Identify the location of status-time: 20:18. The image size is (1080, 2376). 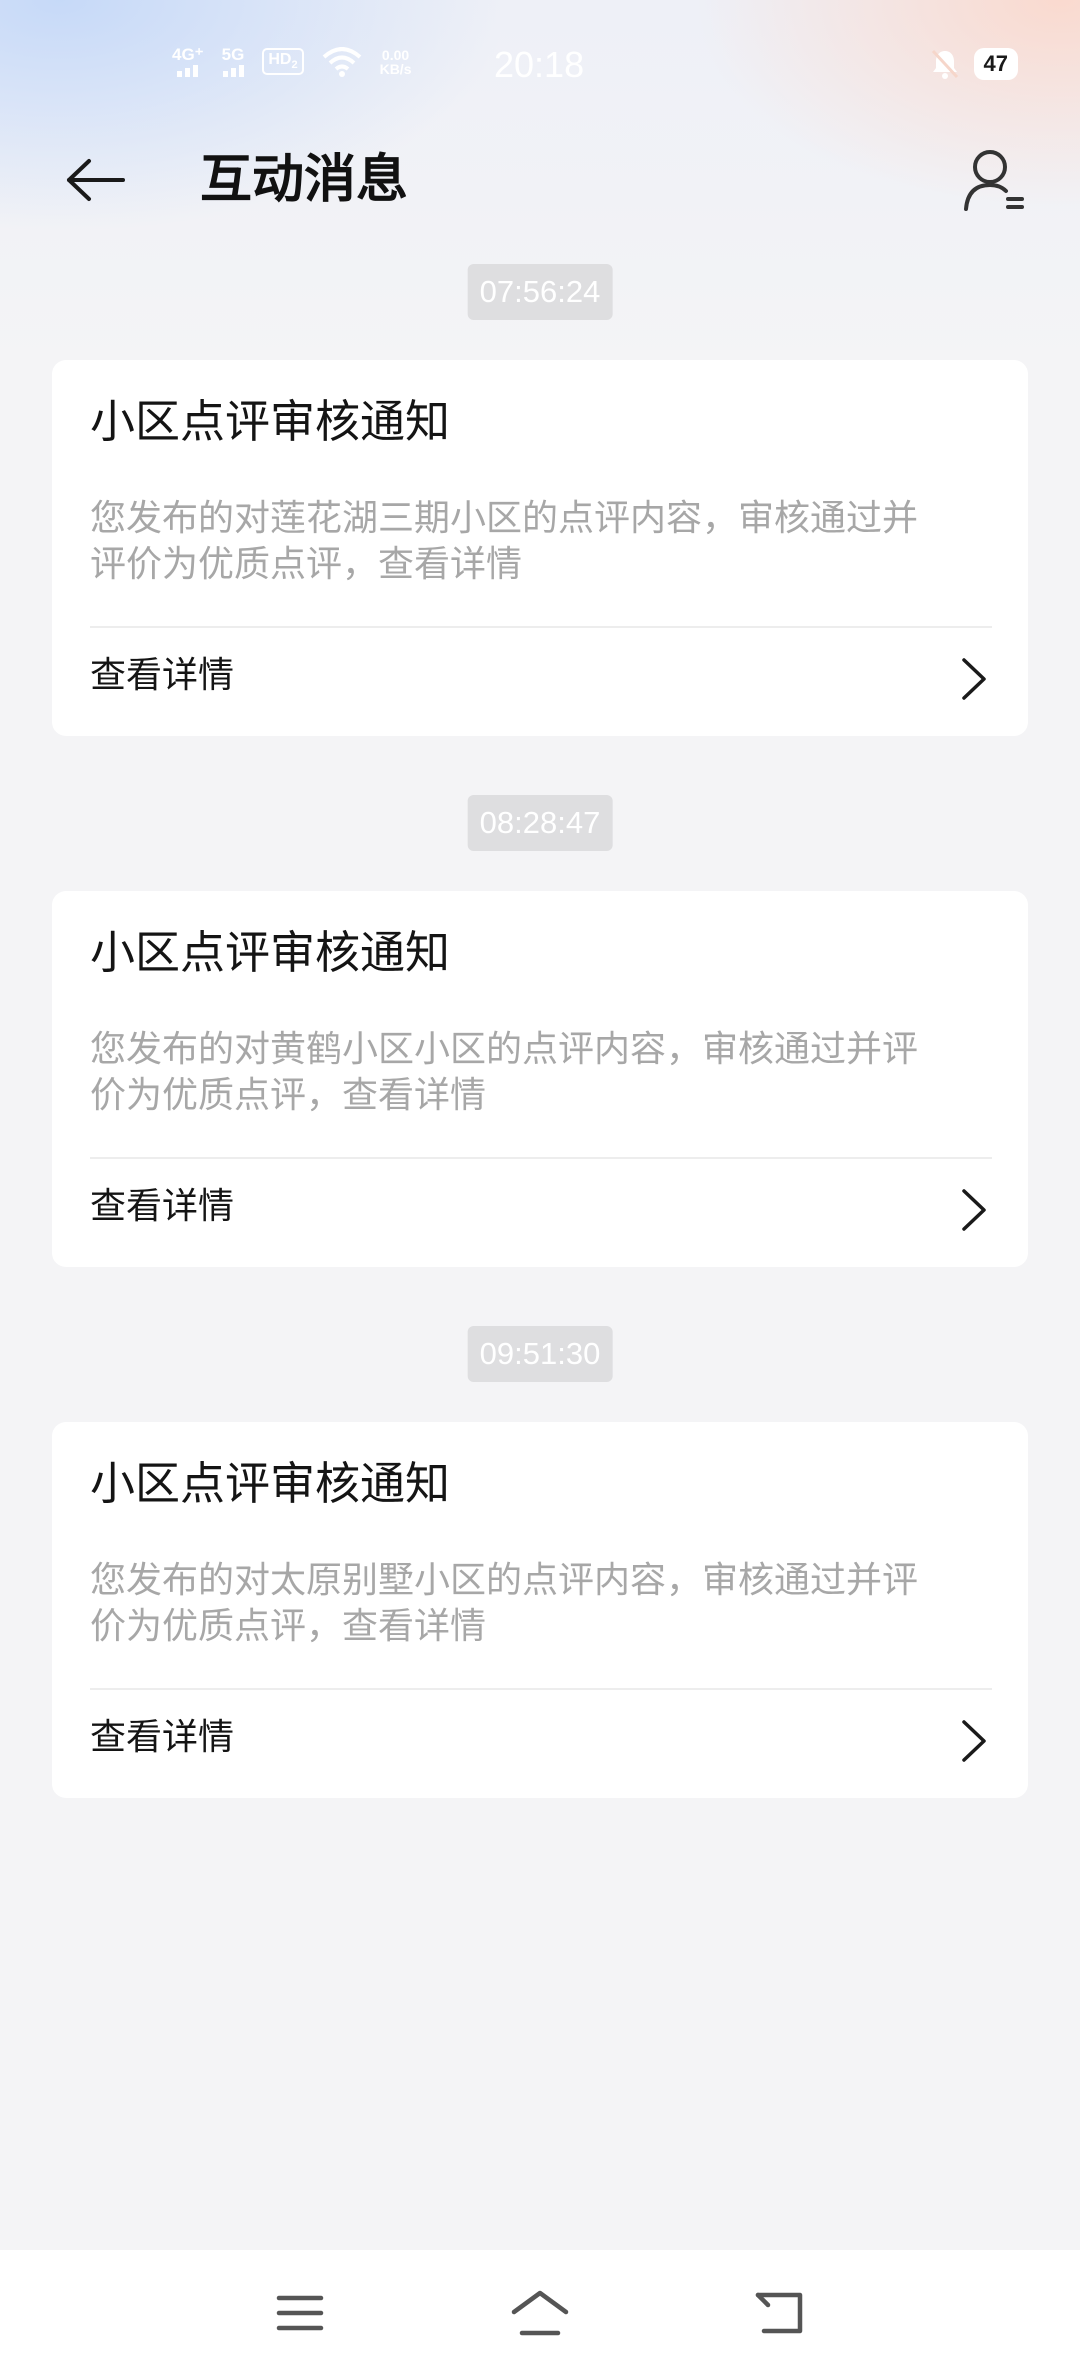
(539, 64).